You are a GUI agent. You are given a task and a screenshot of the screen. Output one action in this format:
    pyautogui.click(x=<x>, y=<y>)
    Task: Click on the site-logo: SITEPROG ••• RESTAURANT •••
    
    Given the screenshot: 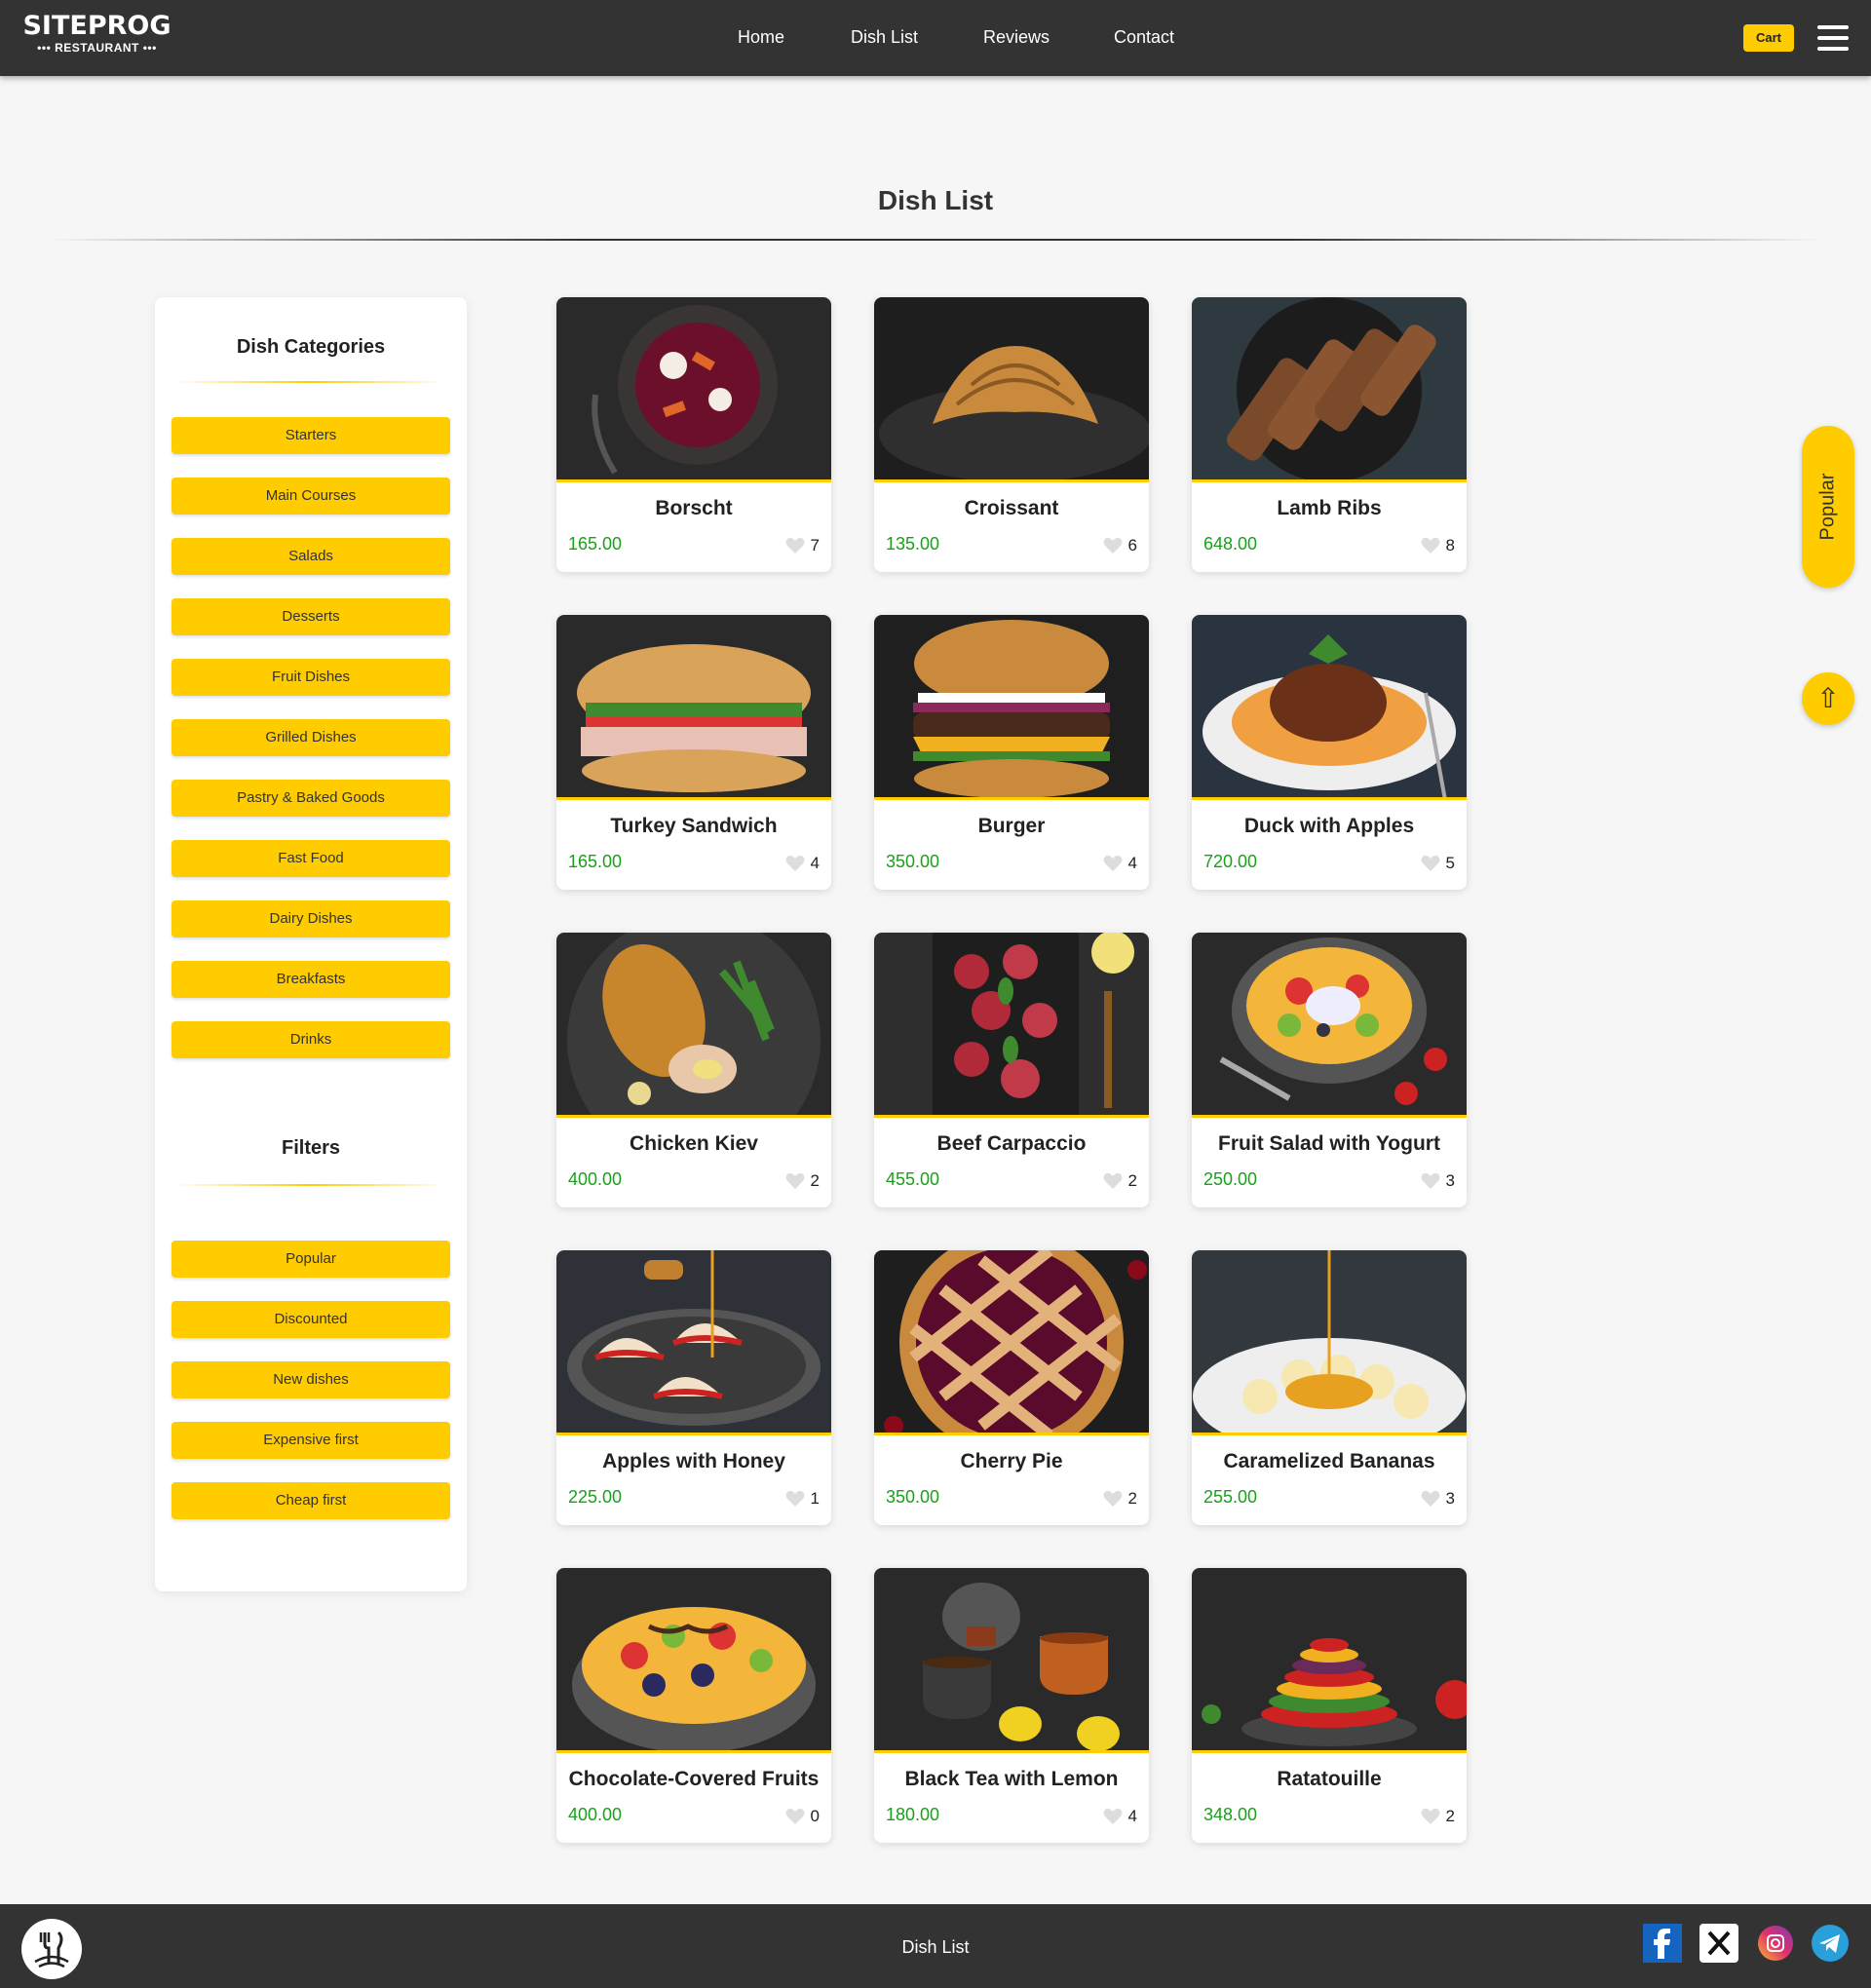 What is the action you would take?
    pyautogui.click(x=96, y=35)
    